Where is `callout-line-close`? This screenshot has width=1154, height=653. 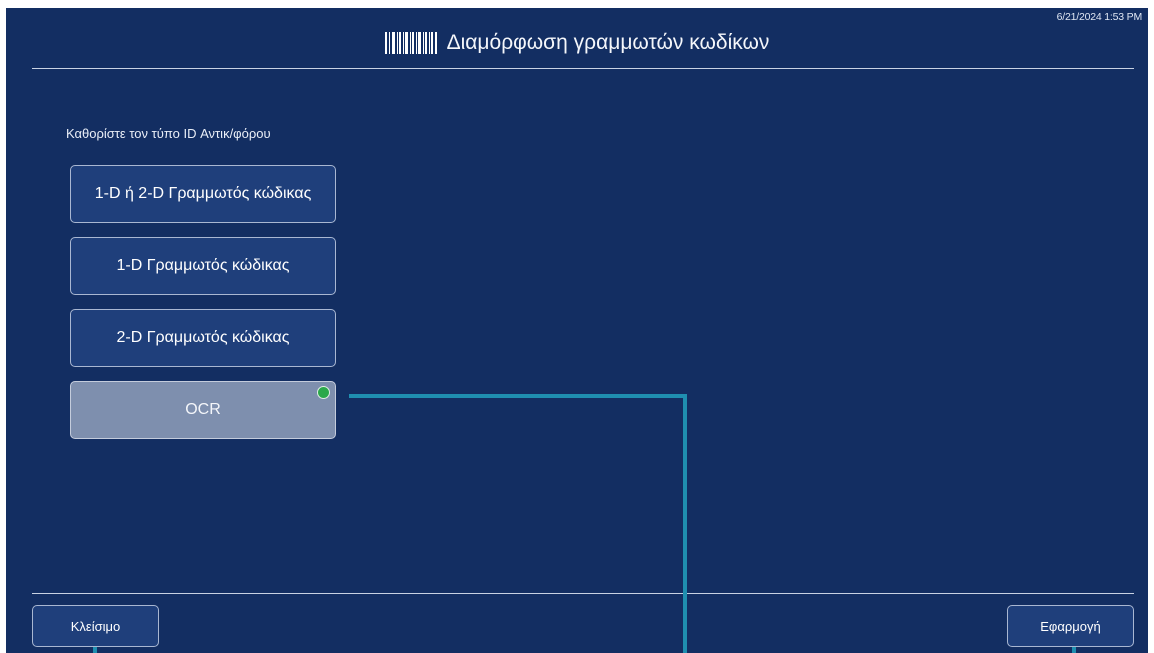 callout-line-close is located at coordinates (95, 650).